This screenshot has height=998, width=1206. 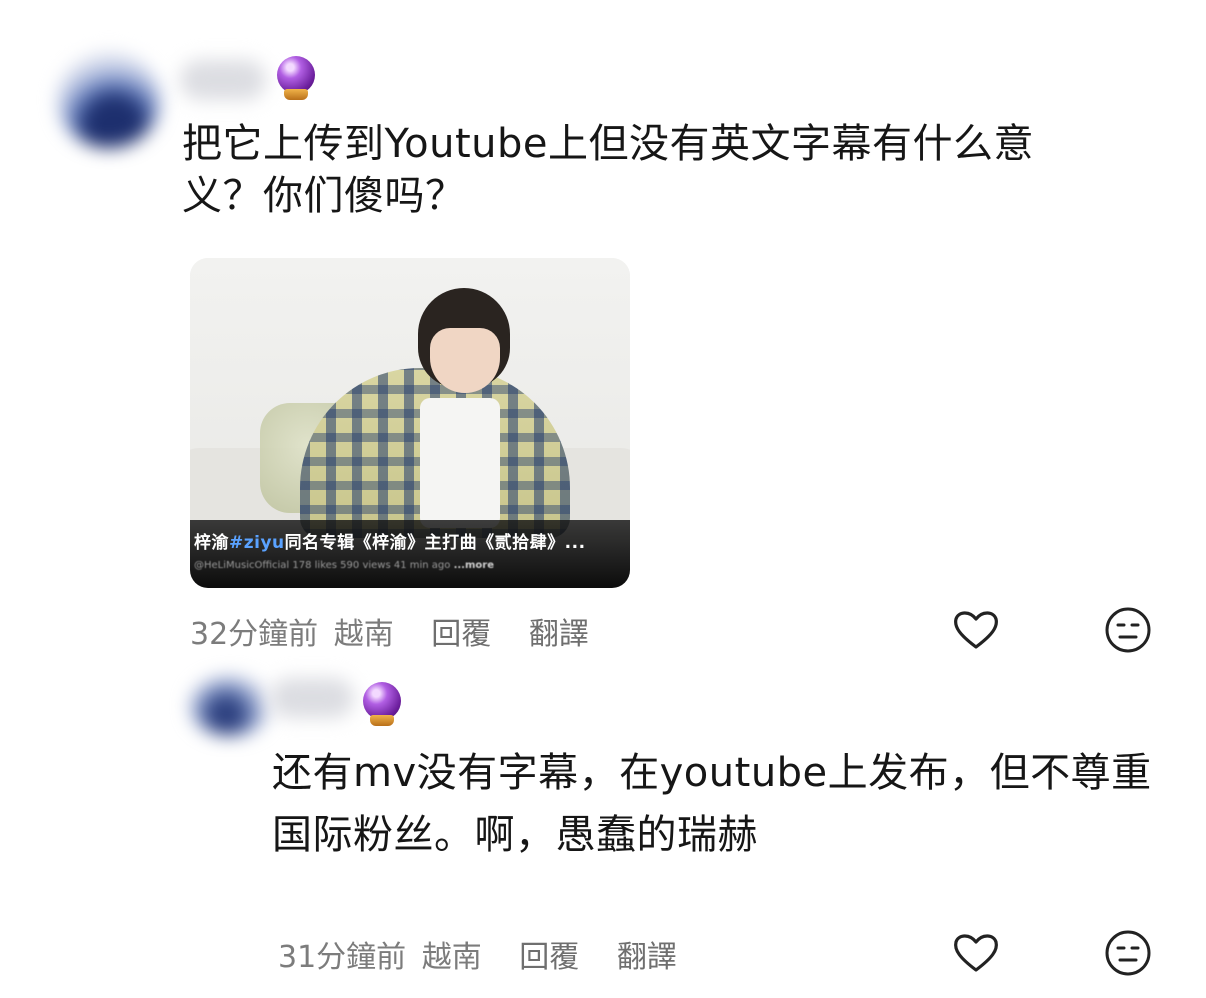 What do you see at coordinates (712, 804) in the screenshot?
I see `comment-text: 还有mv没有字幕，在youtube上发布，但不尊重国际粉丝。啊，愚蠢的瑞赫` at bounding box center [712, 804].